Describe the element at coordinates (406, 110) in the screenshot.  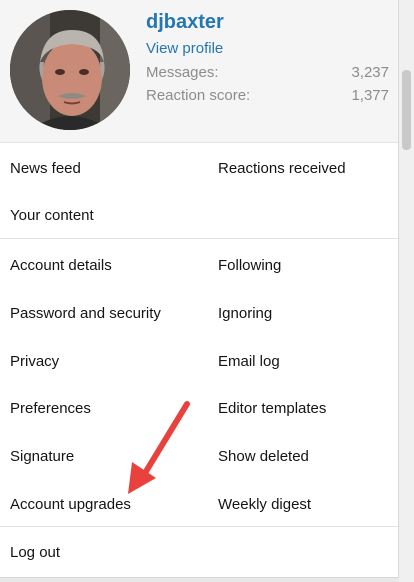
I see `scrollbar-thumb` at that location.